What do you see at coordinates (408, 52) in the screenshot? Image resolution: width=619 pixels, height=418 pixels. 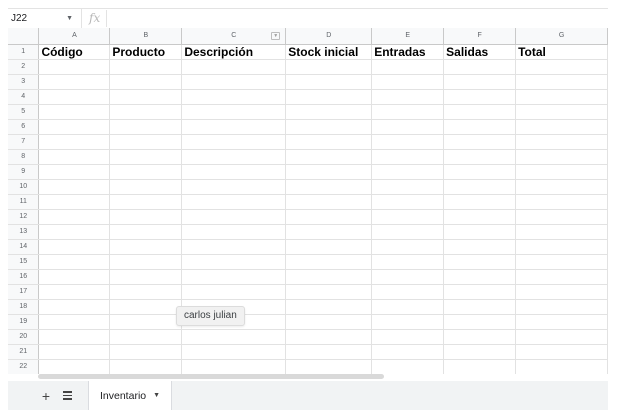 I see `cell-e1: Entradas` at bounding box center [408, 52].